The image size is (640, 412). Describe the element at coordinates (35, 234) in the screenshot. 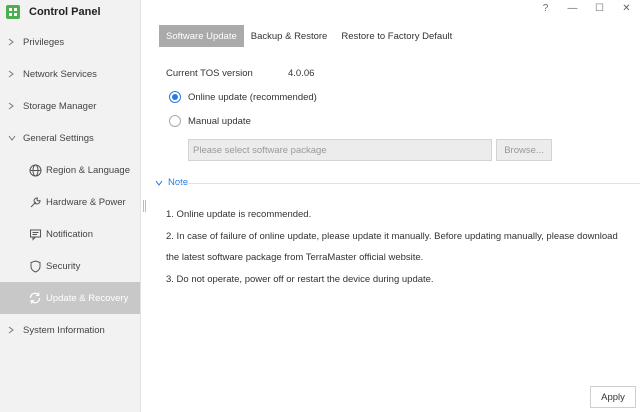

I see `message-icon` at that location.